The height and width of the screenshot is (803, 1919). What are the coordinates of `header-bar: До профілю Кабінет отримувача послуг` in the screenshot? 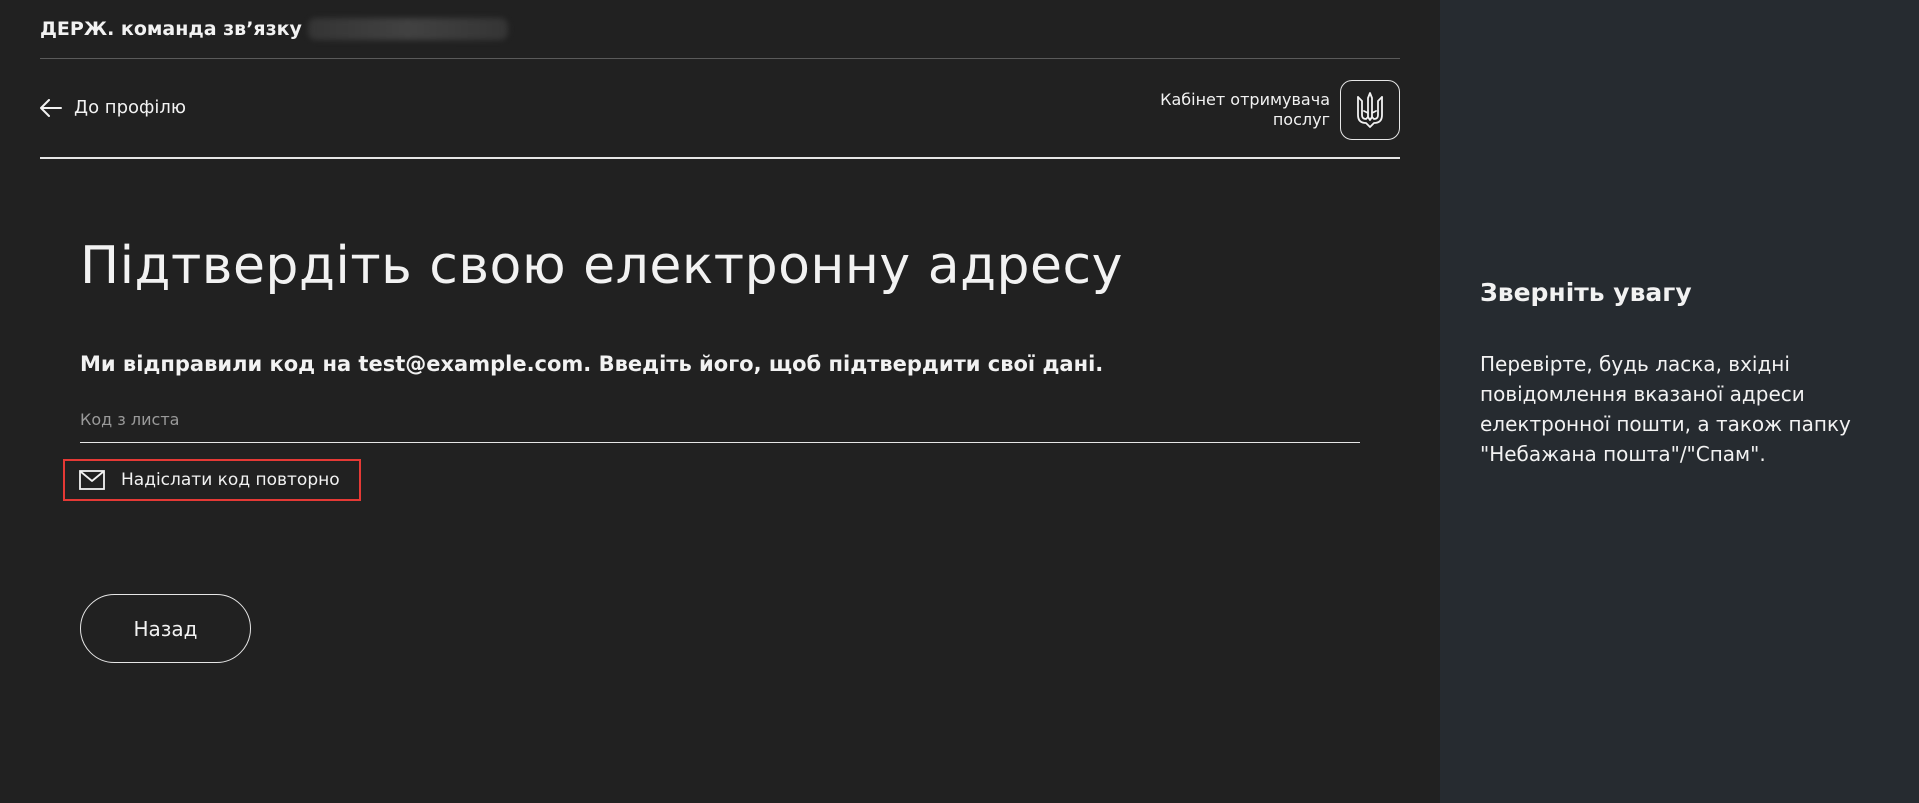 It's located at (720, 109).